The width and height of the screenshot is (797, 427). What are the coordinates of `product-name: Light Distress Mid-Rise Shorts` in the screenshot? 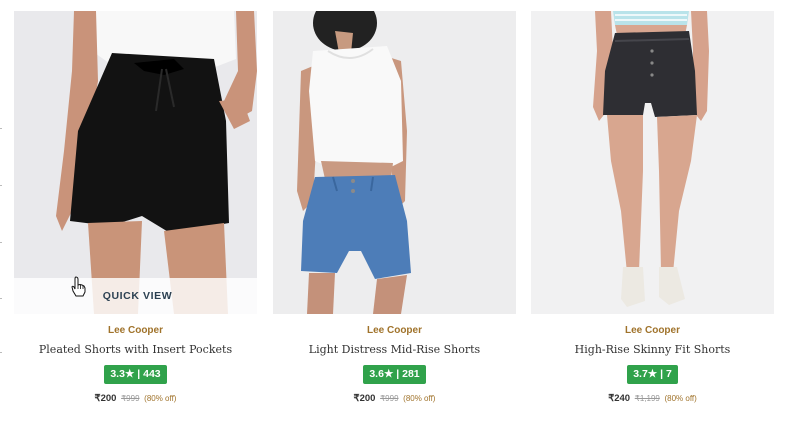 It's located at (394, 349).